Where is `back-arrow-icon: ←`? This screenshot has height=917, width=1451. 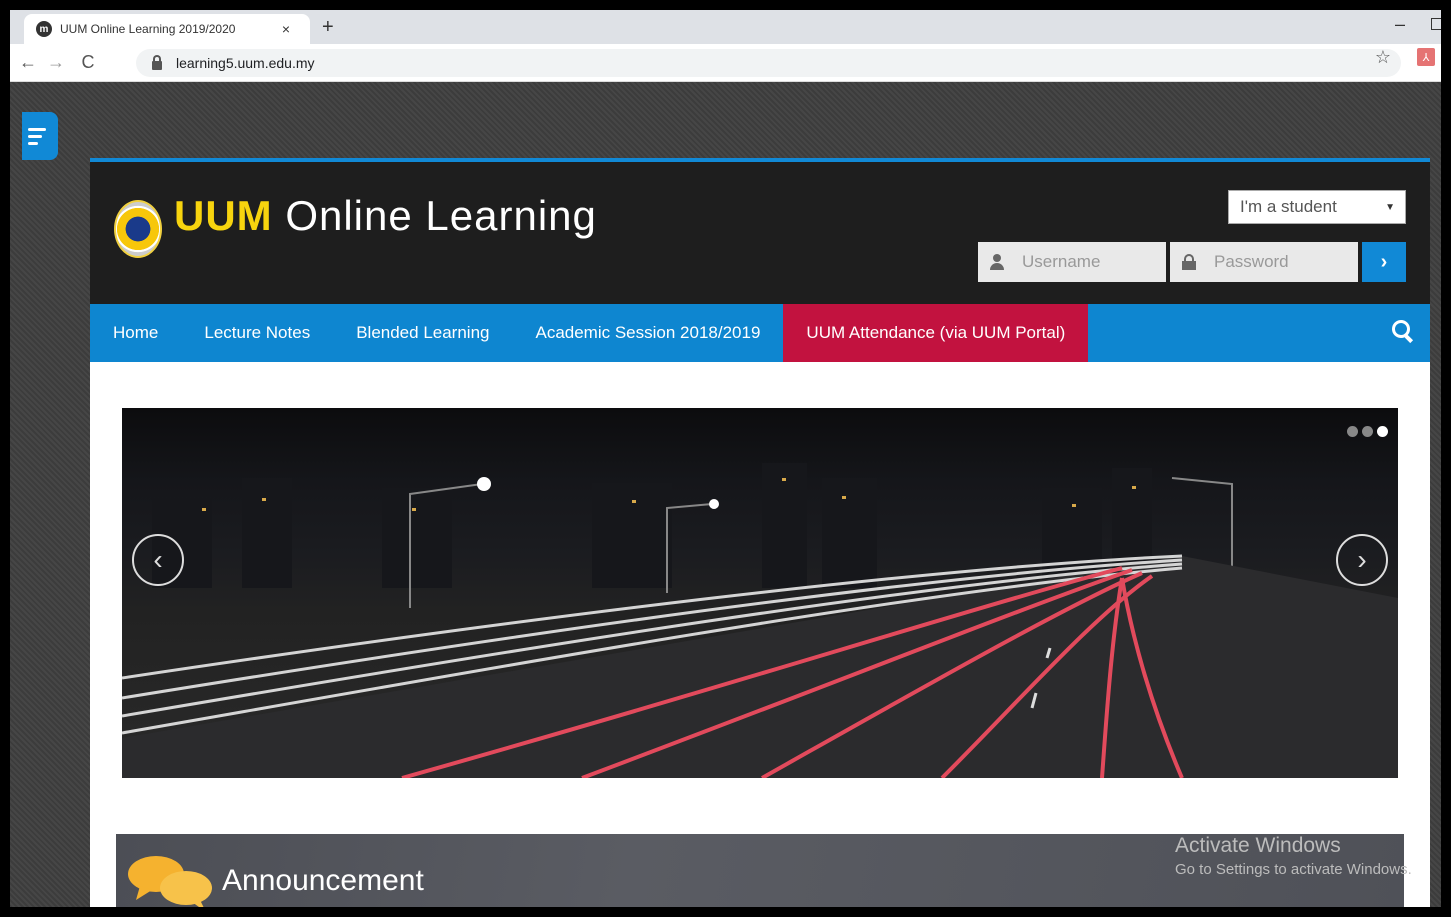 back-arrow-icon: ← is located at coordinates (28, 62).